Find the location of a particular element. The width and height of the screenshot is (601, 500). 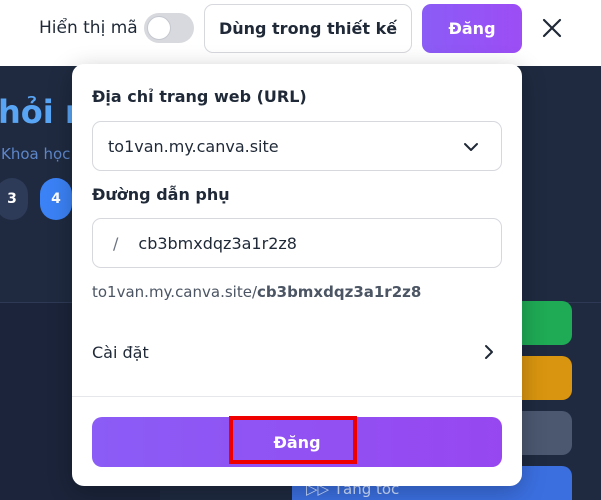

popover-divider is located at coordinates (297, 396).